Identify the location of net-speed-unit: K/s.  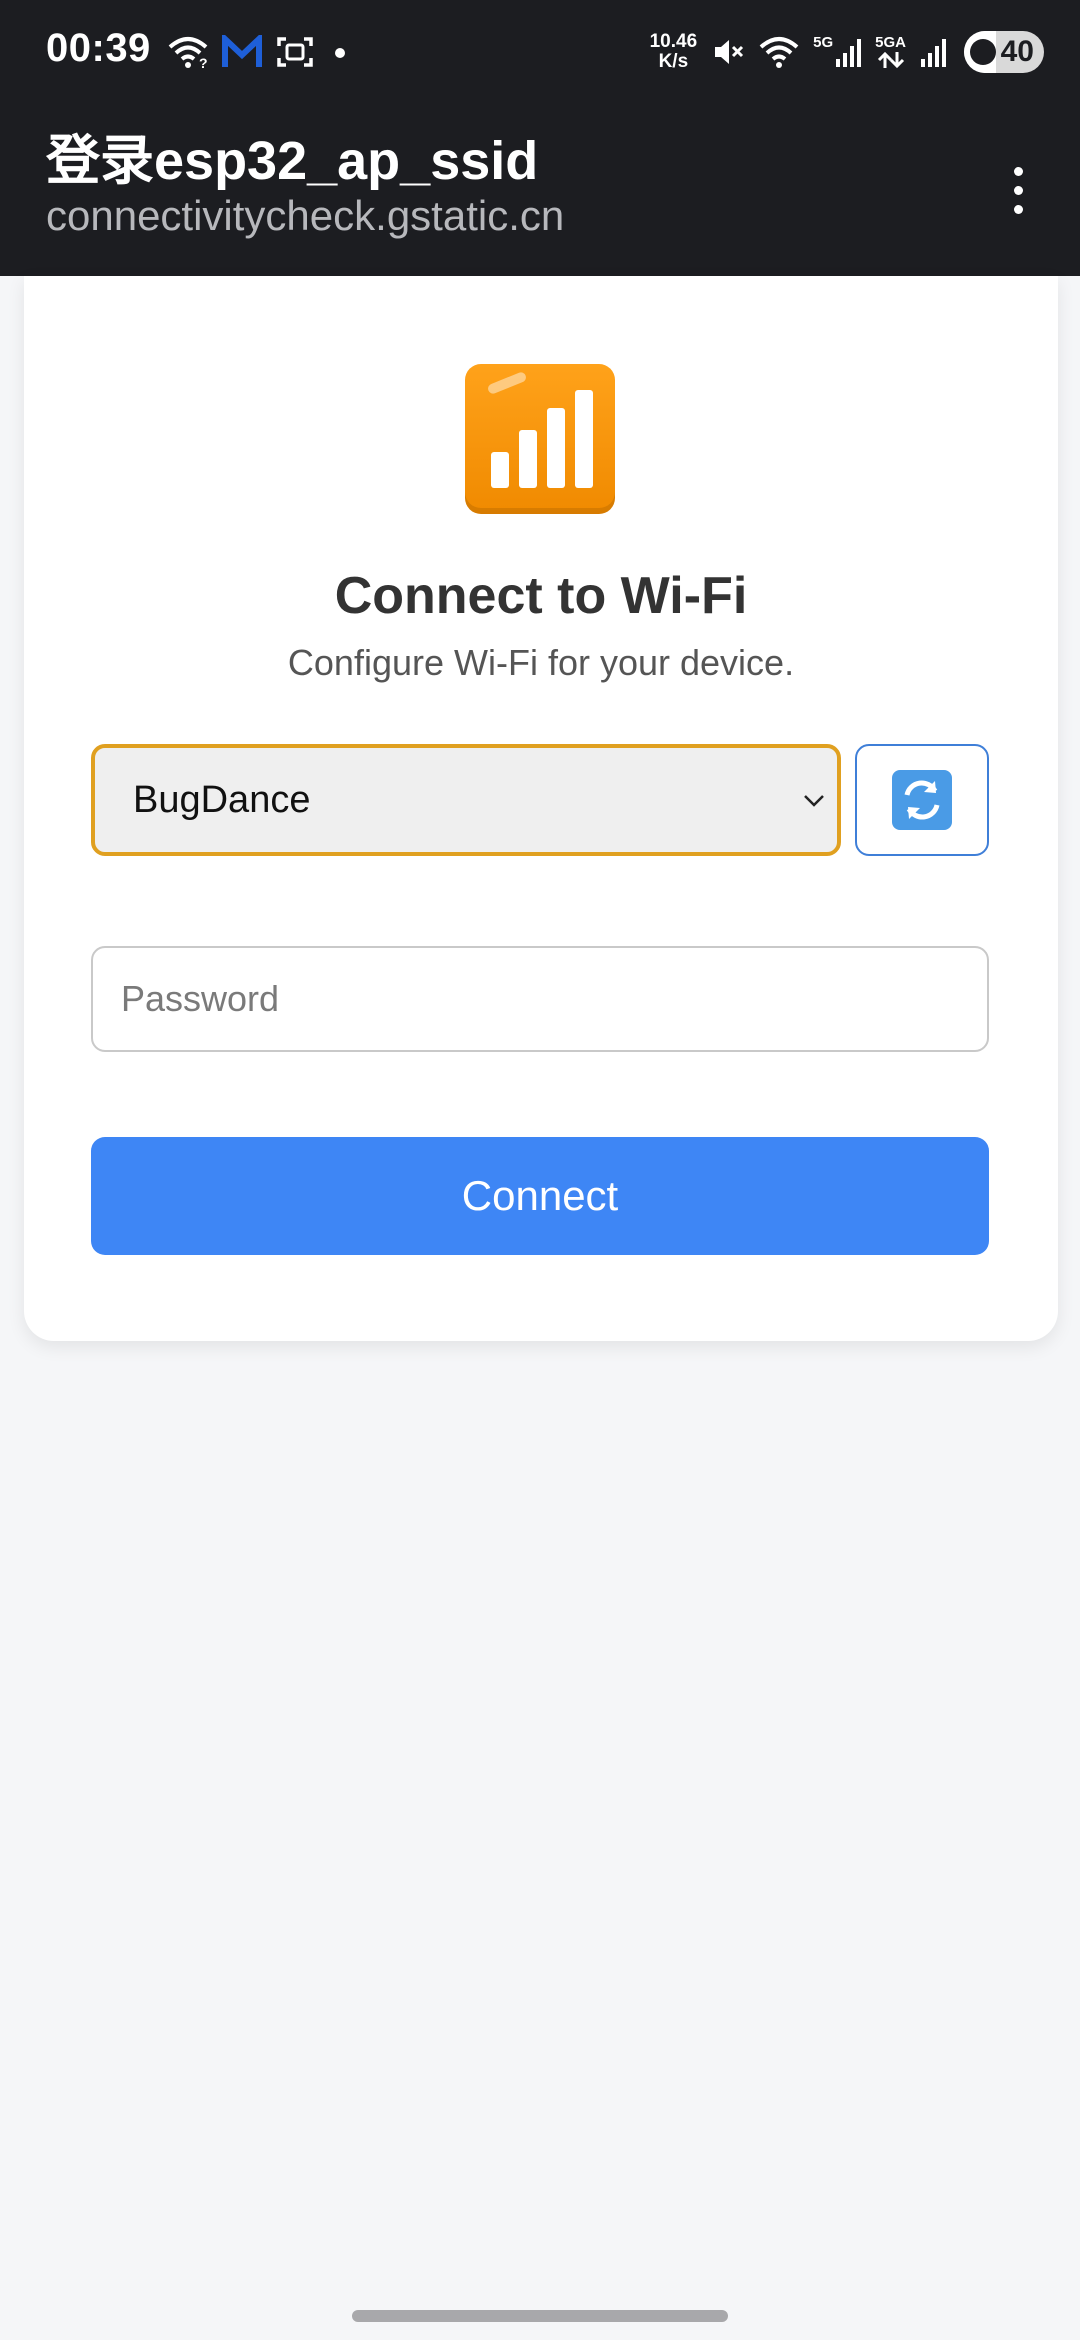
(673, 61).